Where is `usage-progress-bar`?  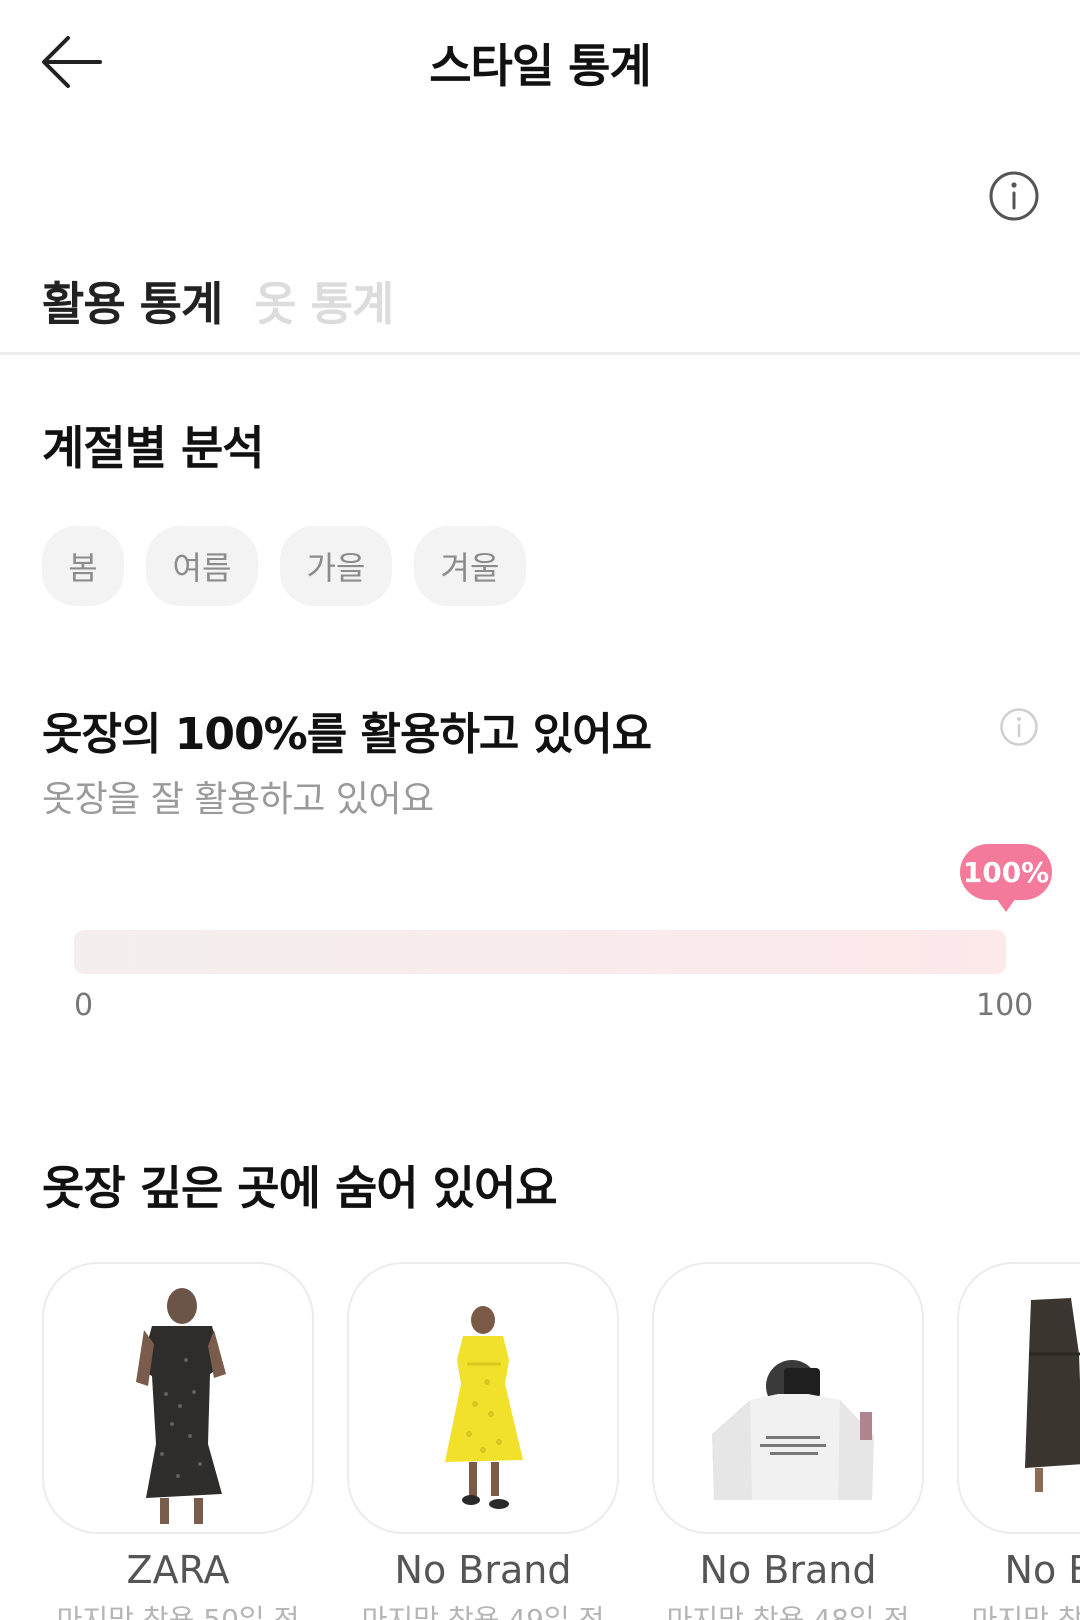
usage-progress-bar is located at coordinates (540, 952).